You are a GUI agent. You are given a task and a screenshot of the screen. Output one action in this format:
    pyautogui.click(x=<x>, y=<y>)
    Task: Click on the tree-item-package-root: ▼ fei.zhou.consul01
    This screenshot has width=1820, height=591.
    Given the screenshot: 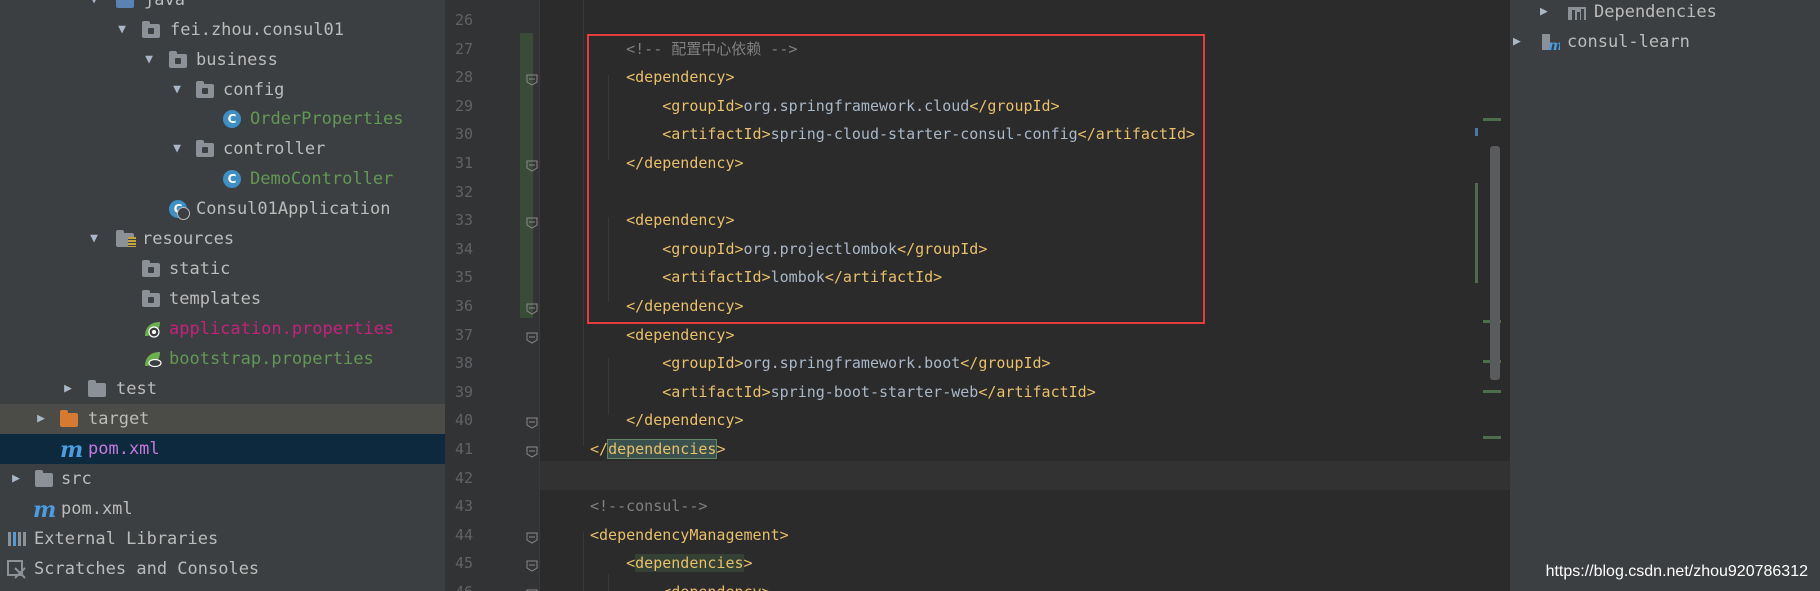 What is the action you would take?
    pyautogui.click(x=222, y=30)
    